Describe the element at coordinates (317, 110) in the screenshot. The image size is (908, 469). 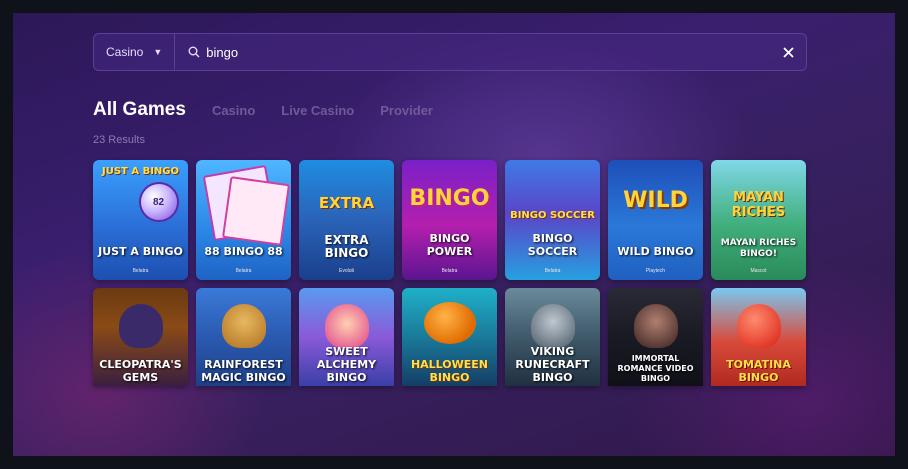
I see `tab-live-casino: Live Casino` at that location.